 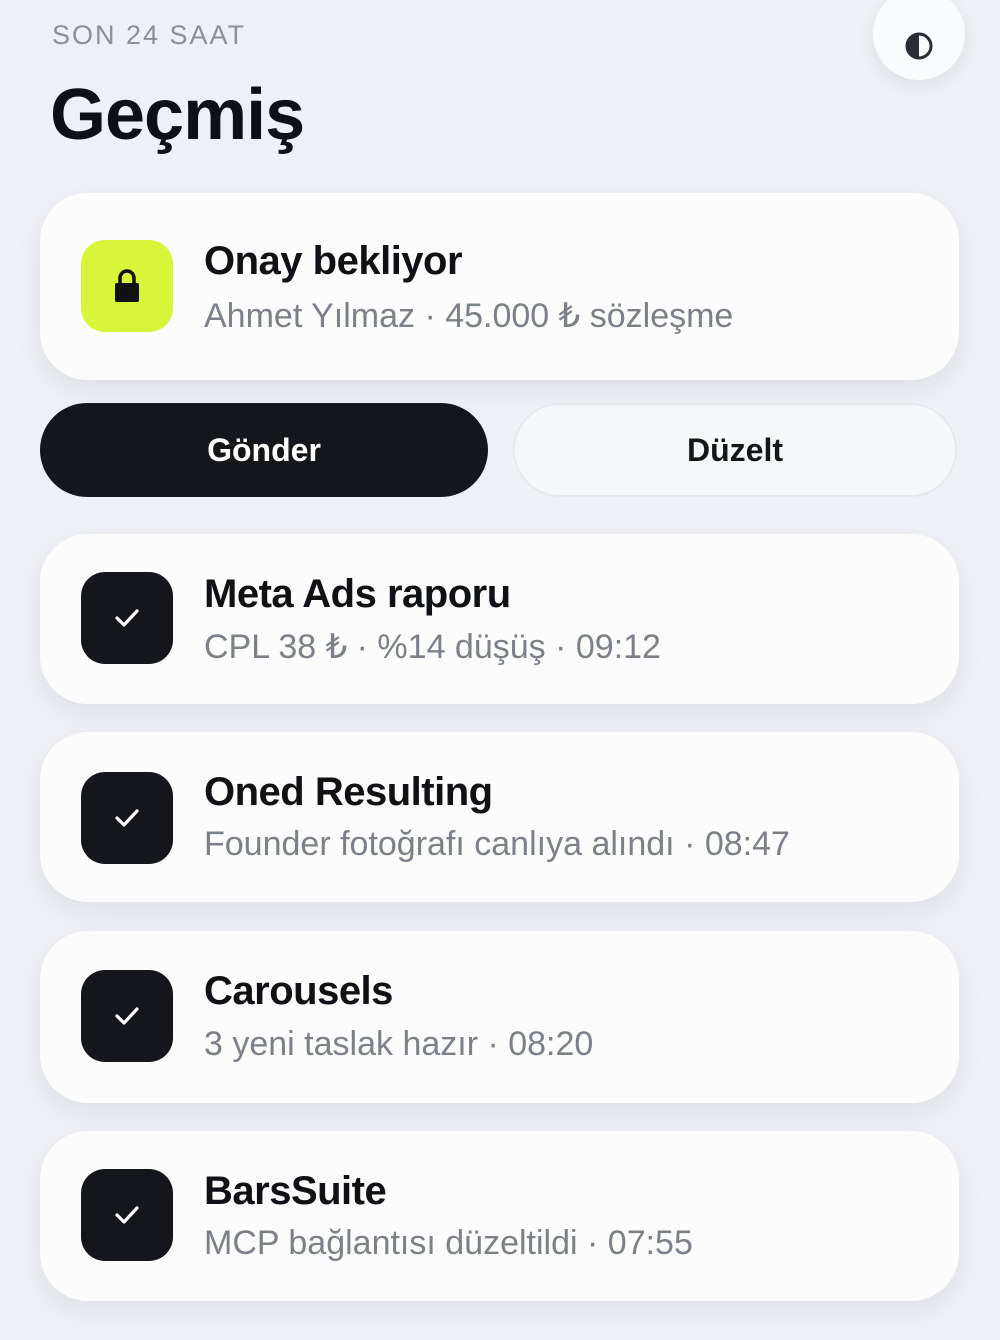 What do you see at coordinates (295, 1191) in the screenshot?
I see `history-item-title: BarsSuite` at bounding box center [295, 1191].